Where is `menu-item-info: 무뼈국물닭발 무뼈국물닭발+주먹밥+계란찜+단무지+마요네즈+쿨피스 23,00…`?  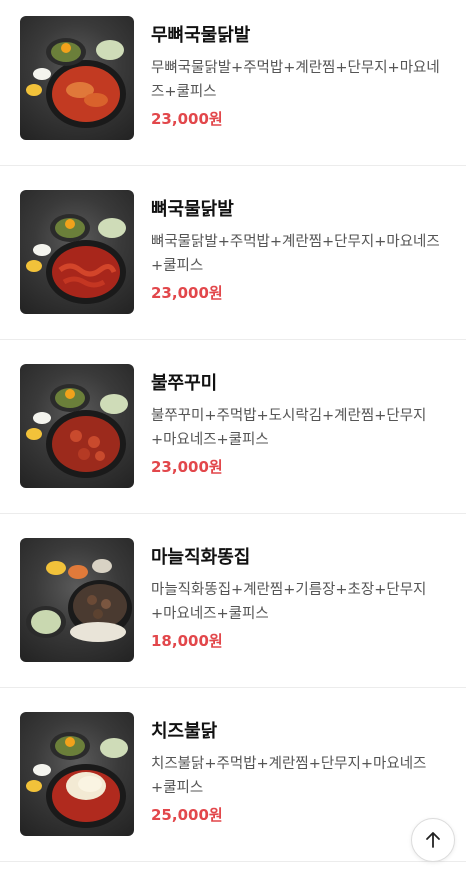
menu-item-info: 무뼈국물닭발 무뼈국물닭발+주먹밥+계란찜+단무지+마요네즈+쿨피스 23,00… is located at coordinates (299, 77).